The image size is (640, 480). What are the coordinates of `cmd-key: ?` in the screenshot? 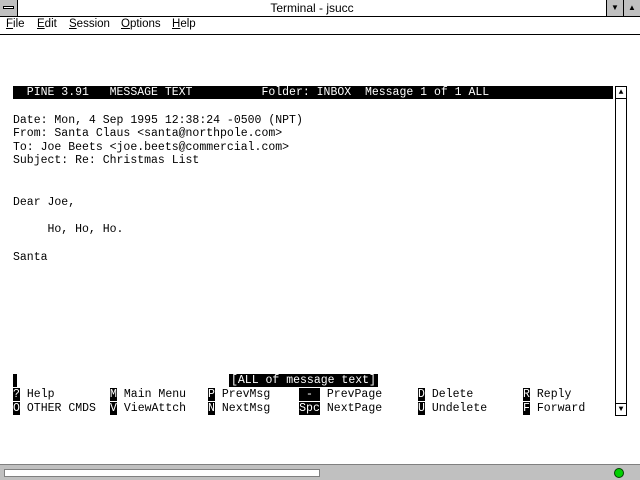 It's located at (16, 394).